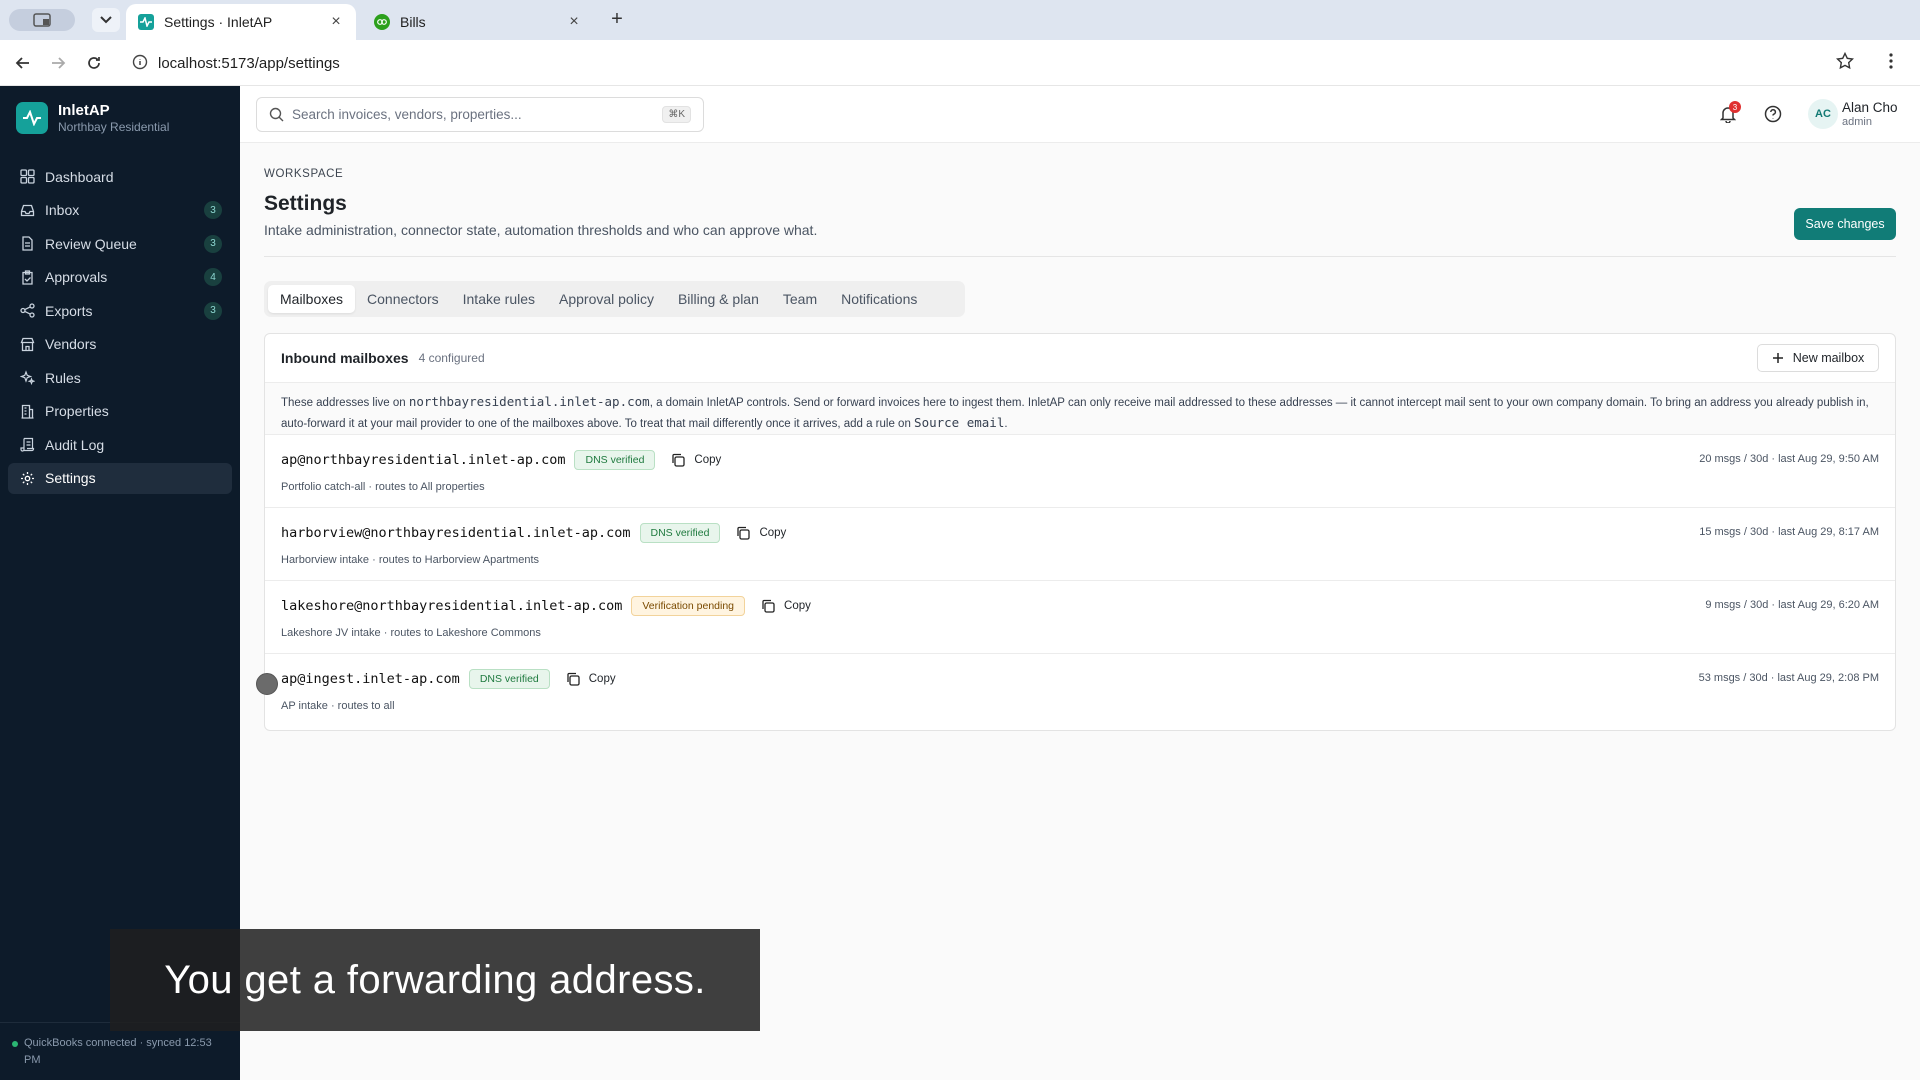  Describe the element at coordinates (478, 22) in the screenshot. I see `browser-tab-bills: Bills ×` at that location.